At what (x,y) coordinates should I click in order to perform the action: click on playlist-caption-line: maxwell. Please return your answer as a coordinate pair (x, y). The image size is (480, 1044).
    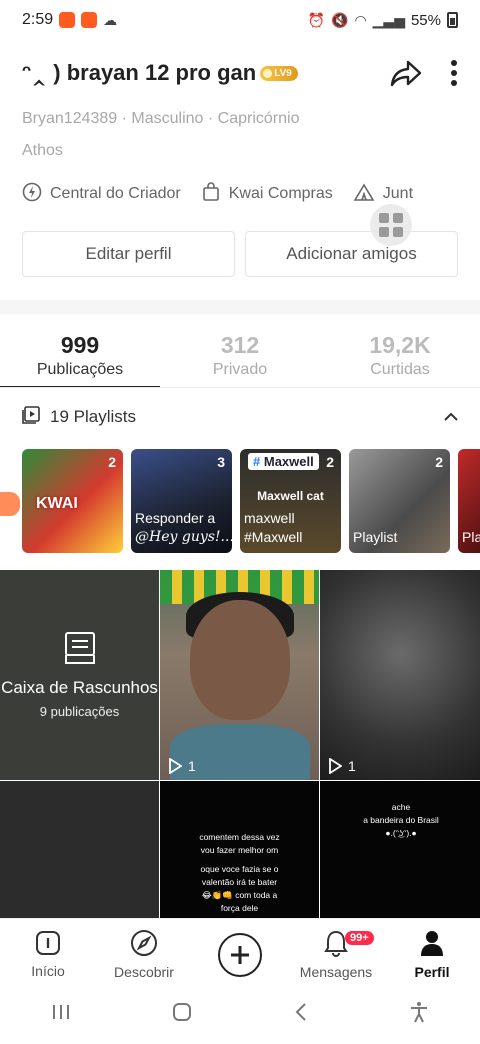
    Looking at the image, I should click on (269, 518).